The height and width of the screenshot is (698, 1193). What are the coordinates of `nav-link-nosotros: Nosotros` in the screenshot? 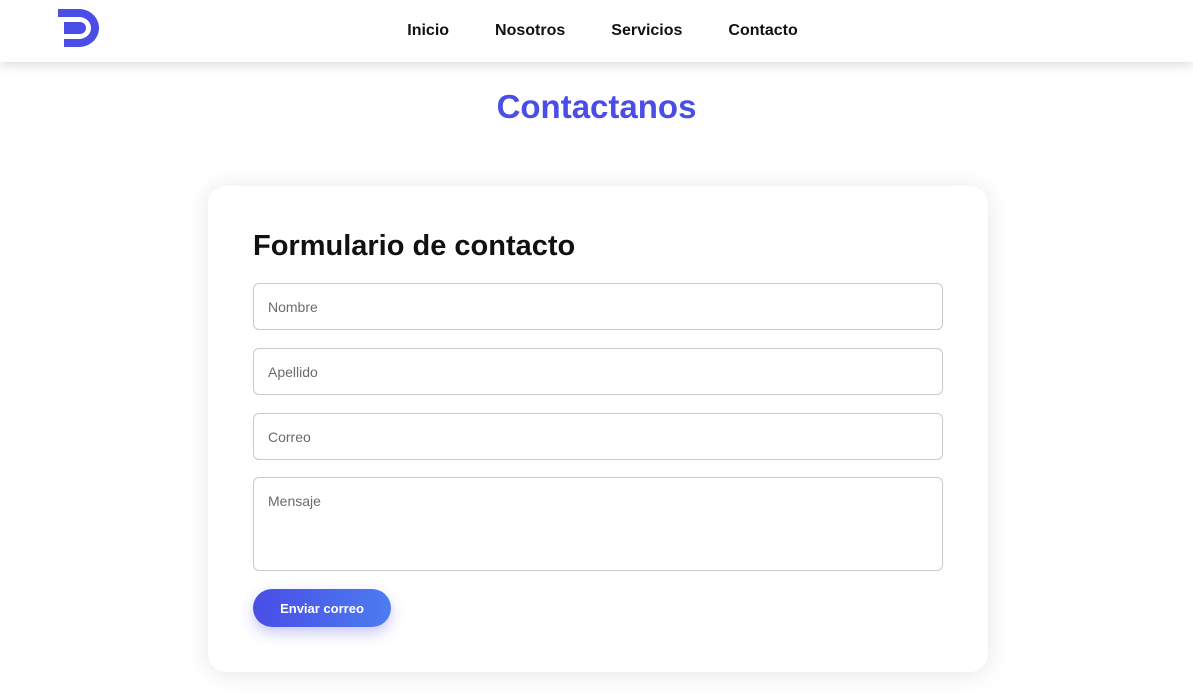 It's located at (530, 31).